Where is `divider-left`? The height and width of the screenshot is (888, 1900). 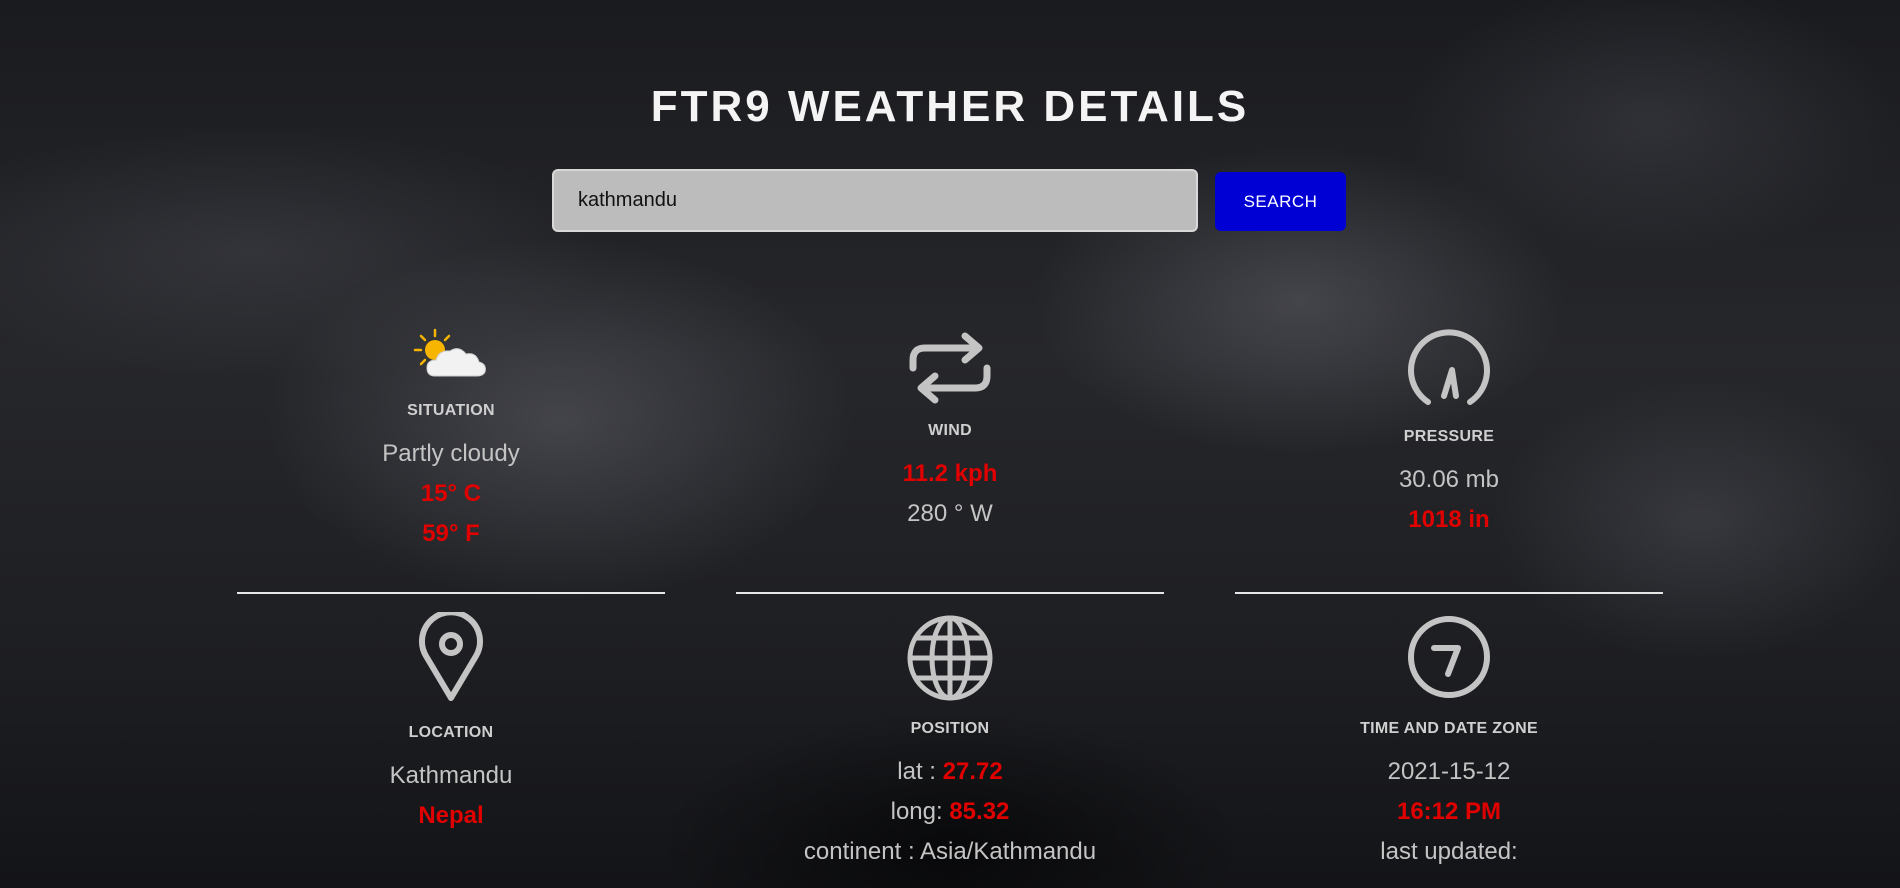
divider-left is located at coordinates (451, 593).